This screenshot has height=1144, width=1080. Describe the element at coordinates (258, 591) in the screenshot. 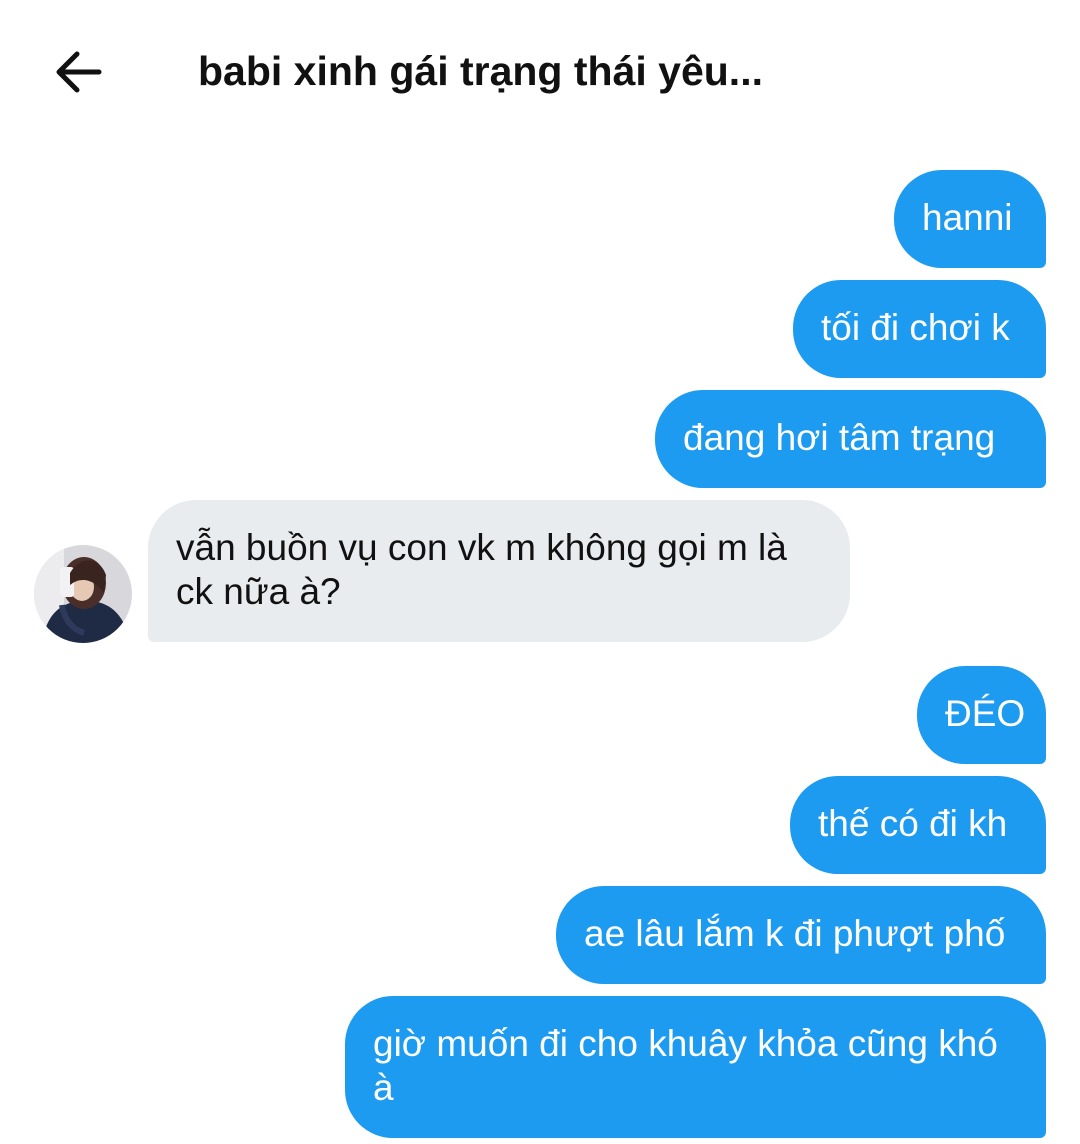

I see `message-text: ck nữa à?` at that location.